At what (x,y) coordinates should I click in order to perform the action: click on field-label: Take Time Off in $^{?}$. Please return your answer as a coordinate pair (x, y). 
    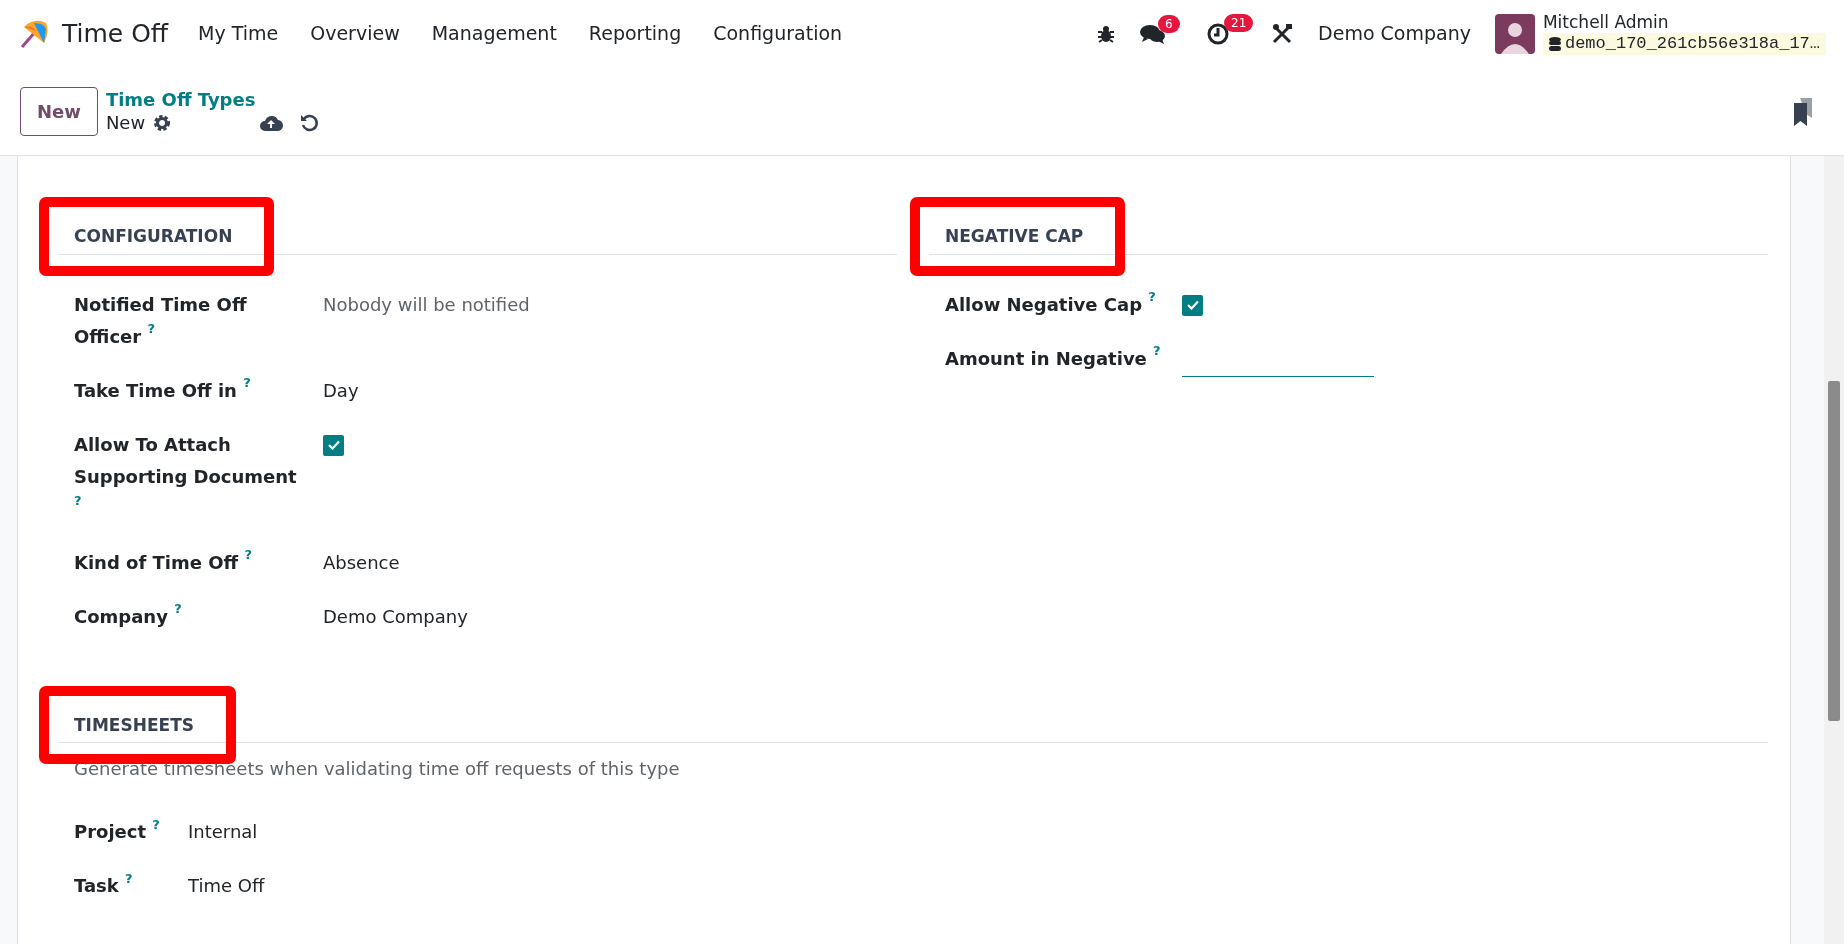
    Looking at the image, I should click on (162, 390).